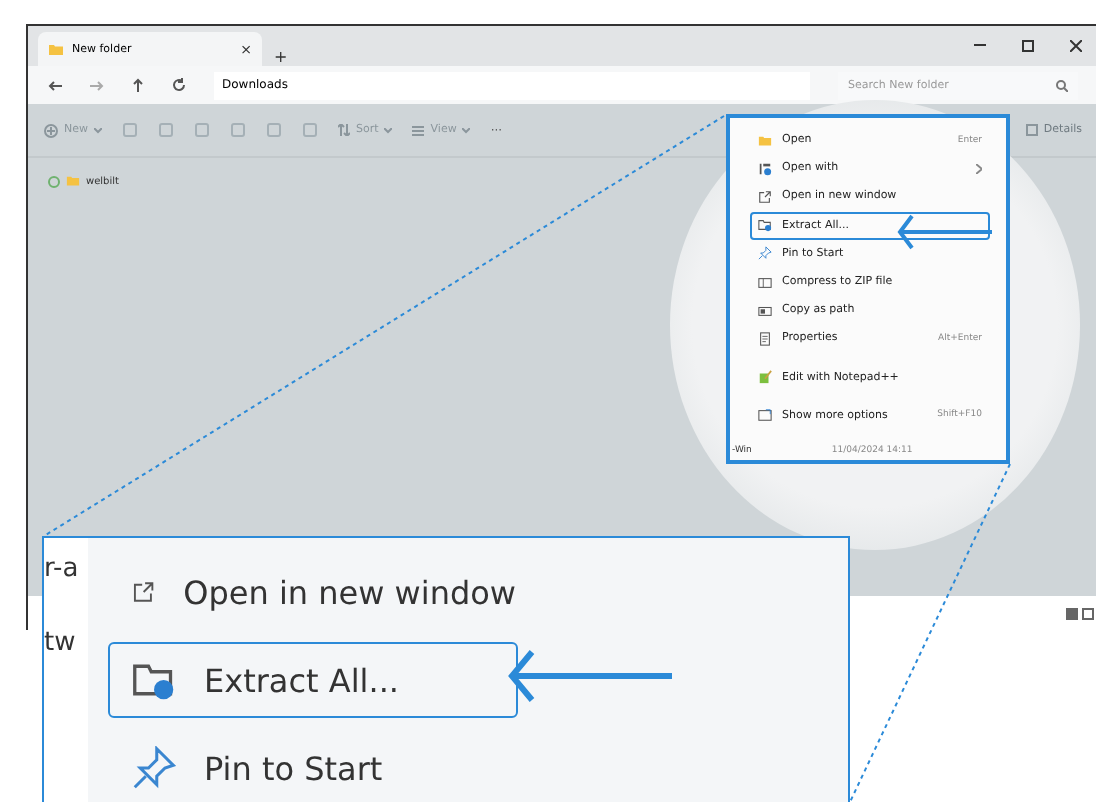 The width and height of the screenshot is (1096, 802). Describe the element at coordinates (55, 85) in the screenshot. I see `back-icon` at that location.